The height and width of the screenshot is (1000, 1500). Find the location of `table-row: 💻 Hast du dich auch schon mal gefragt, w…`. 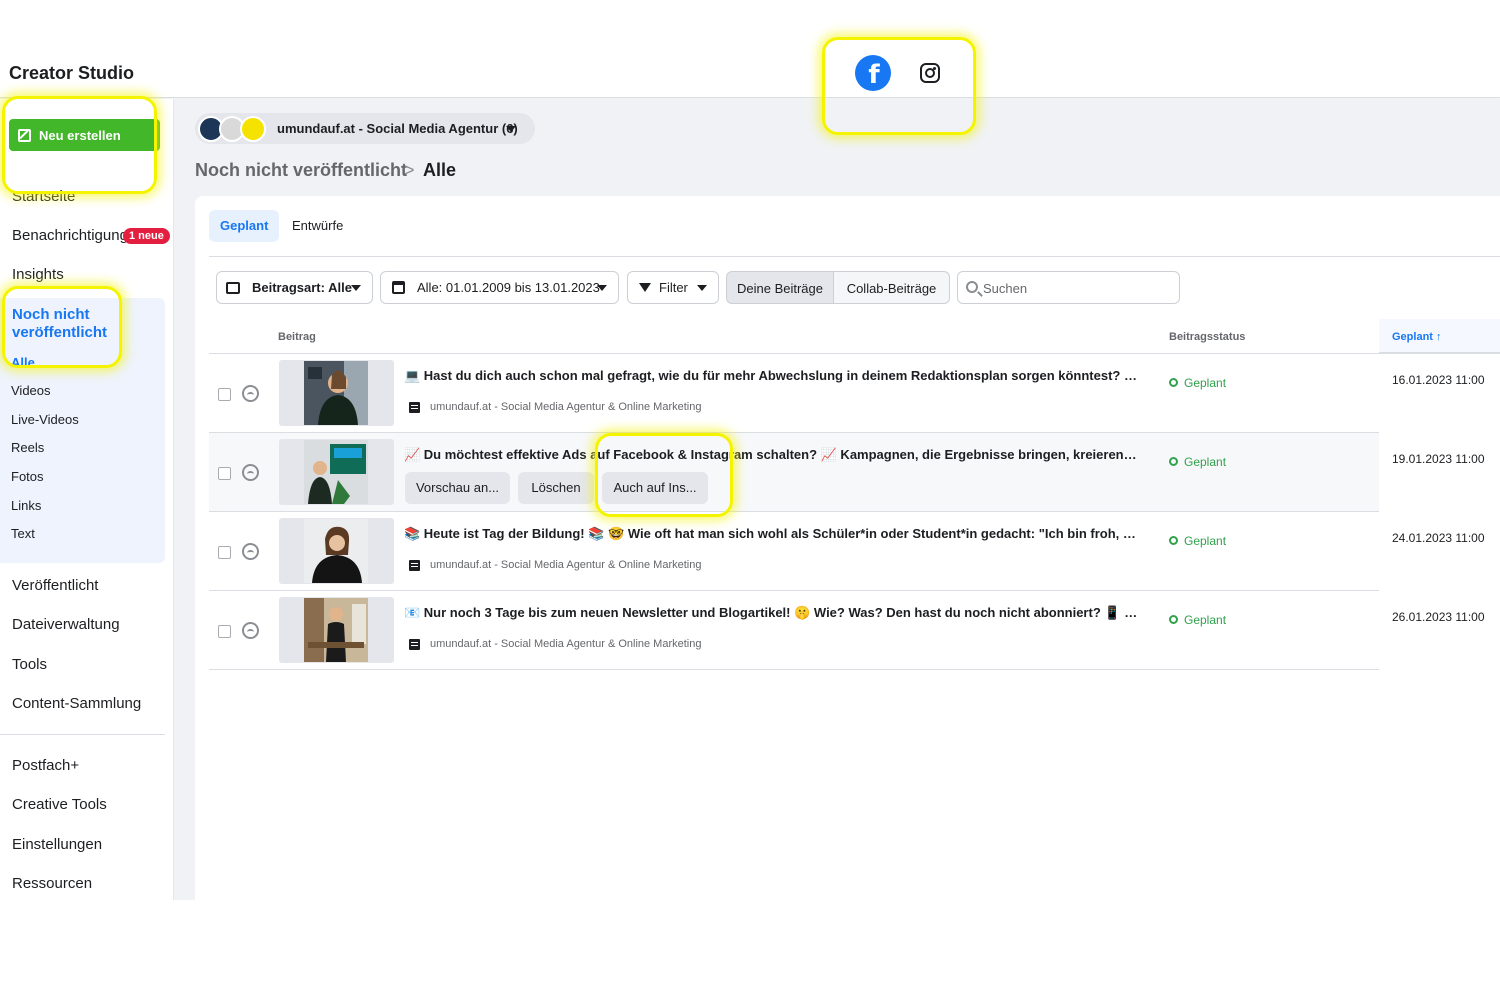

table-row: 💻 Hast du dich auch schon mal gefragt, w… is located at coordinates (854, 393).